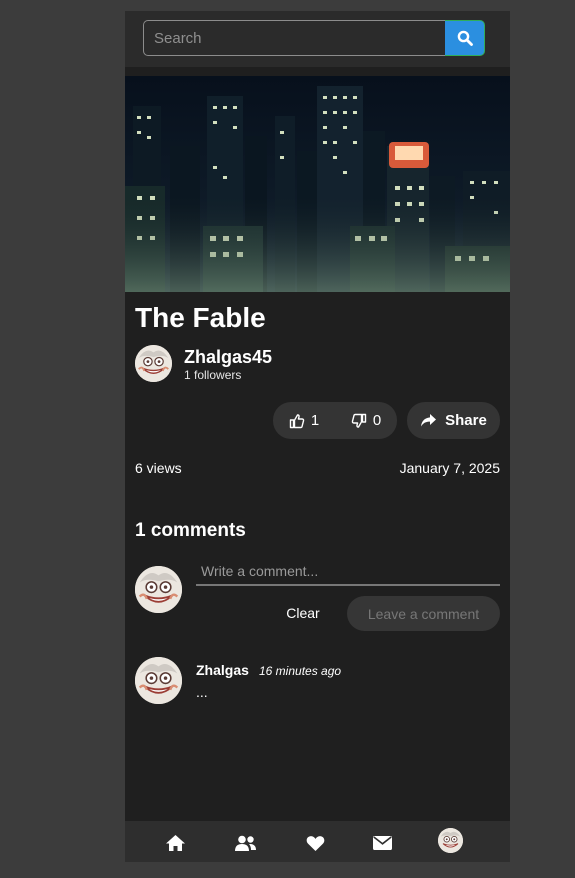 This screenshot has width=575, height=878. I want to click on like-count: 1, so click(315, 420).